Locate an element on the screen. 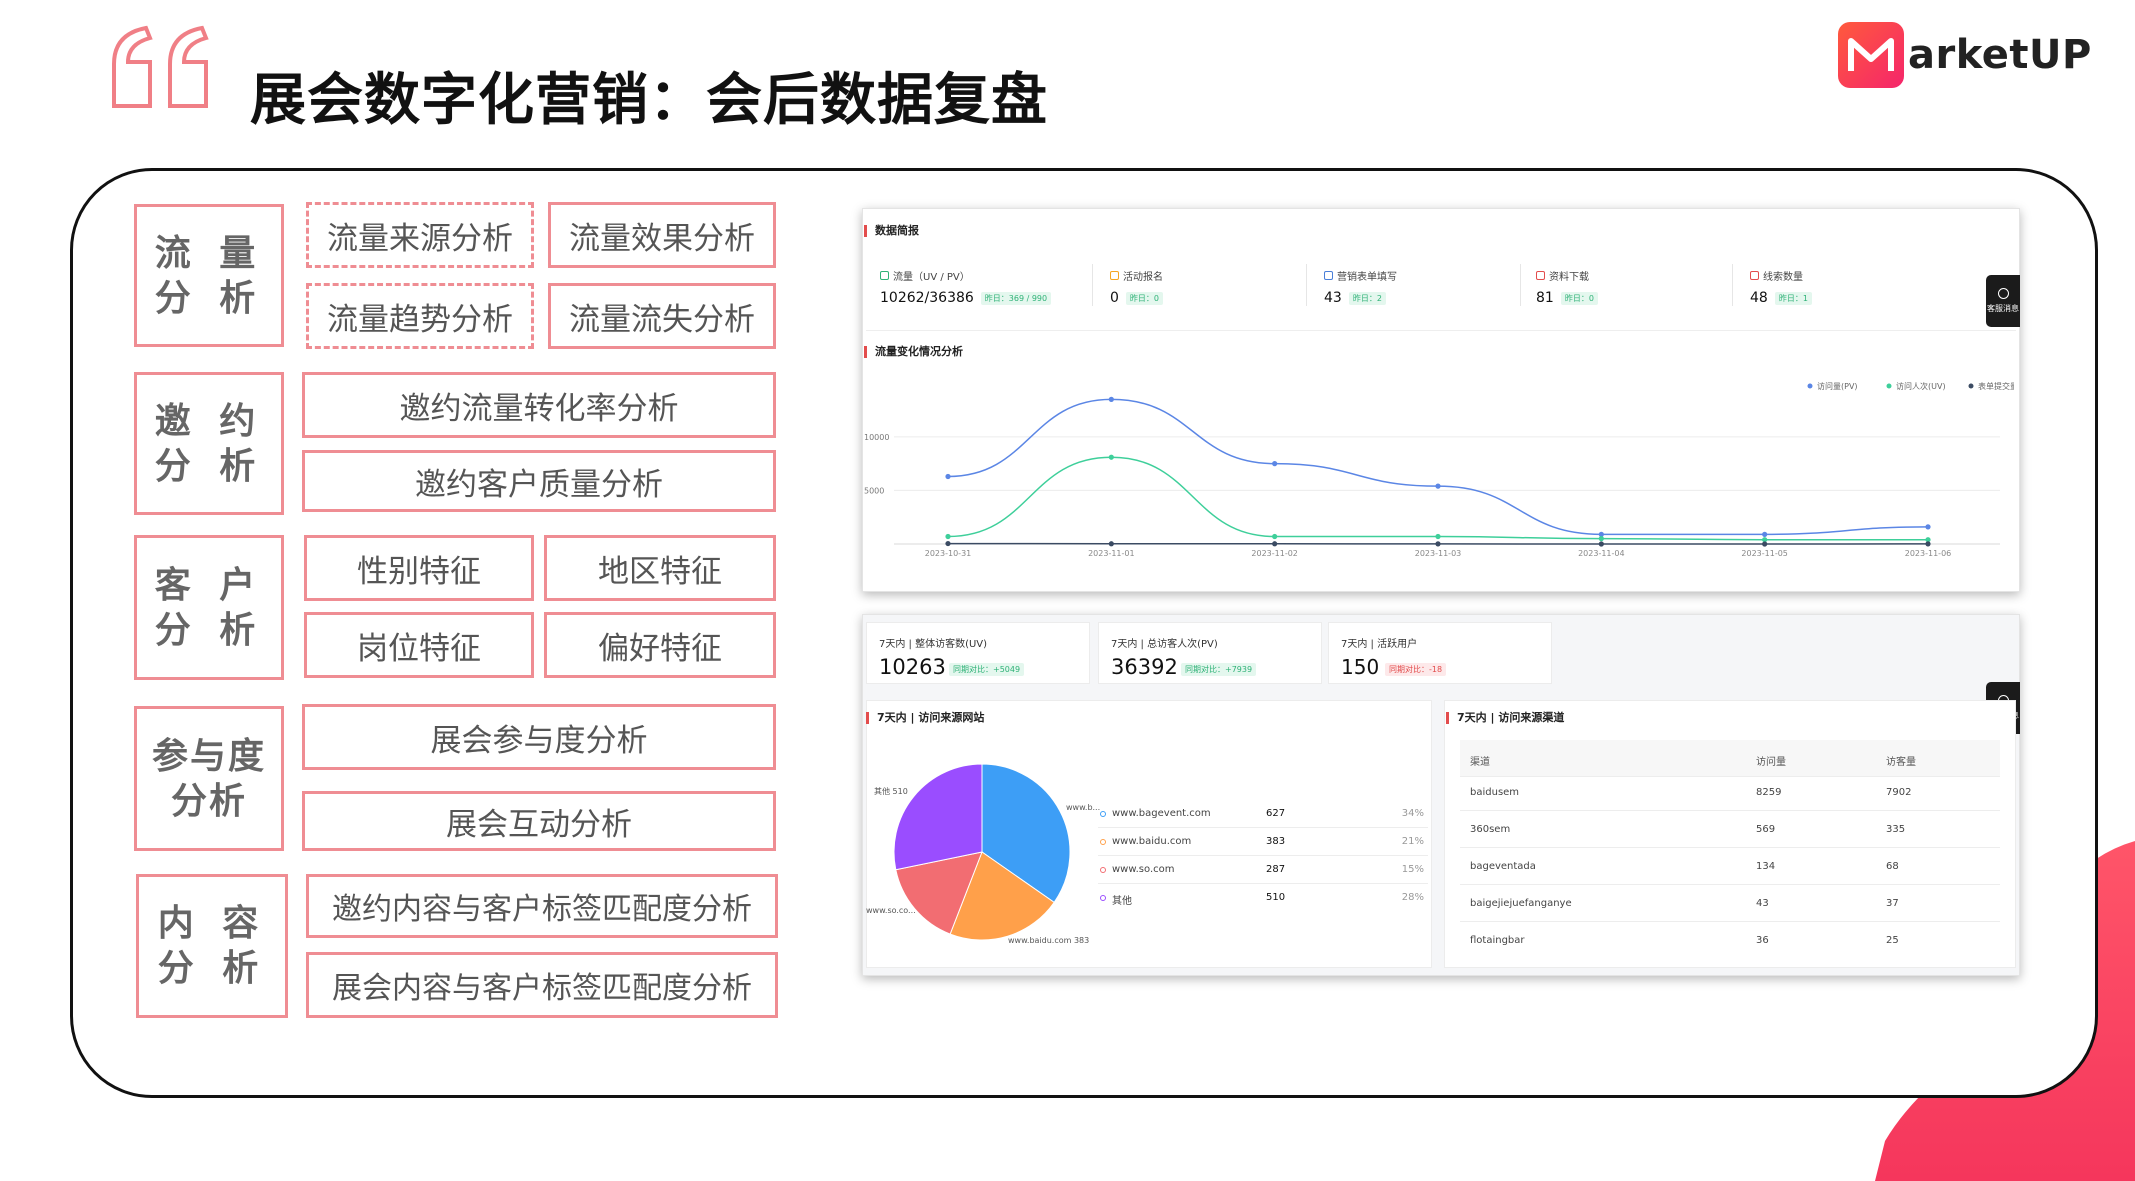  traffic-icon is located at coordinates (884, 275).